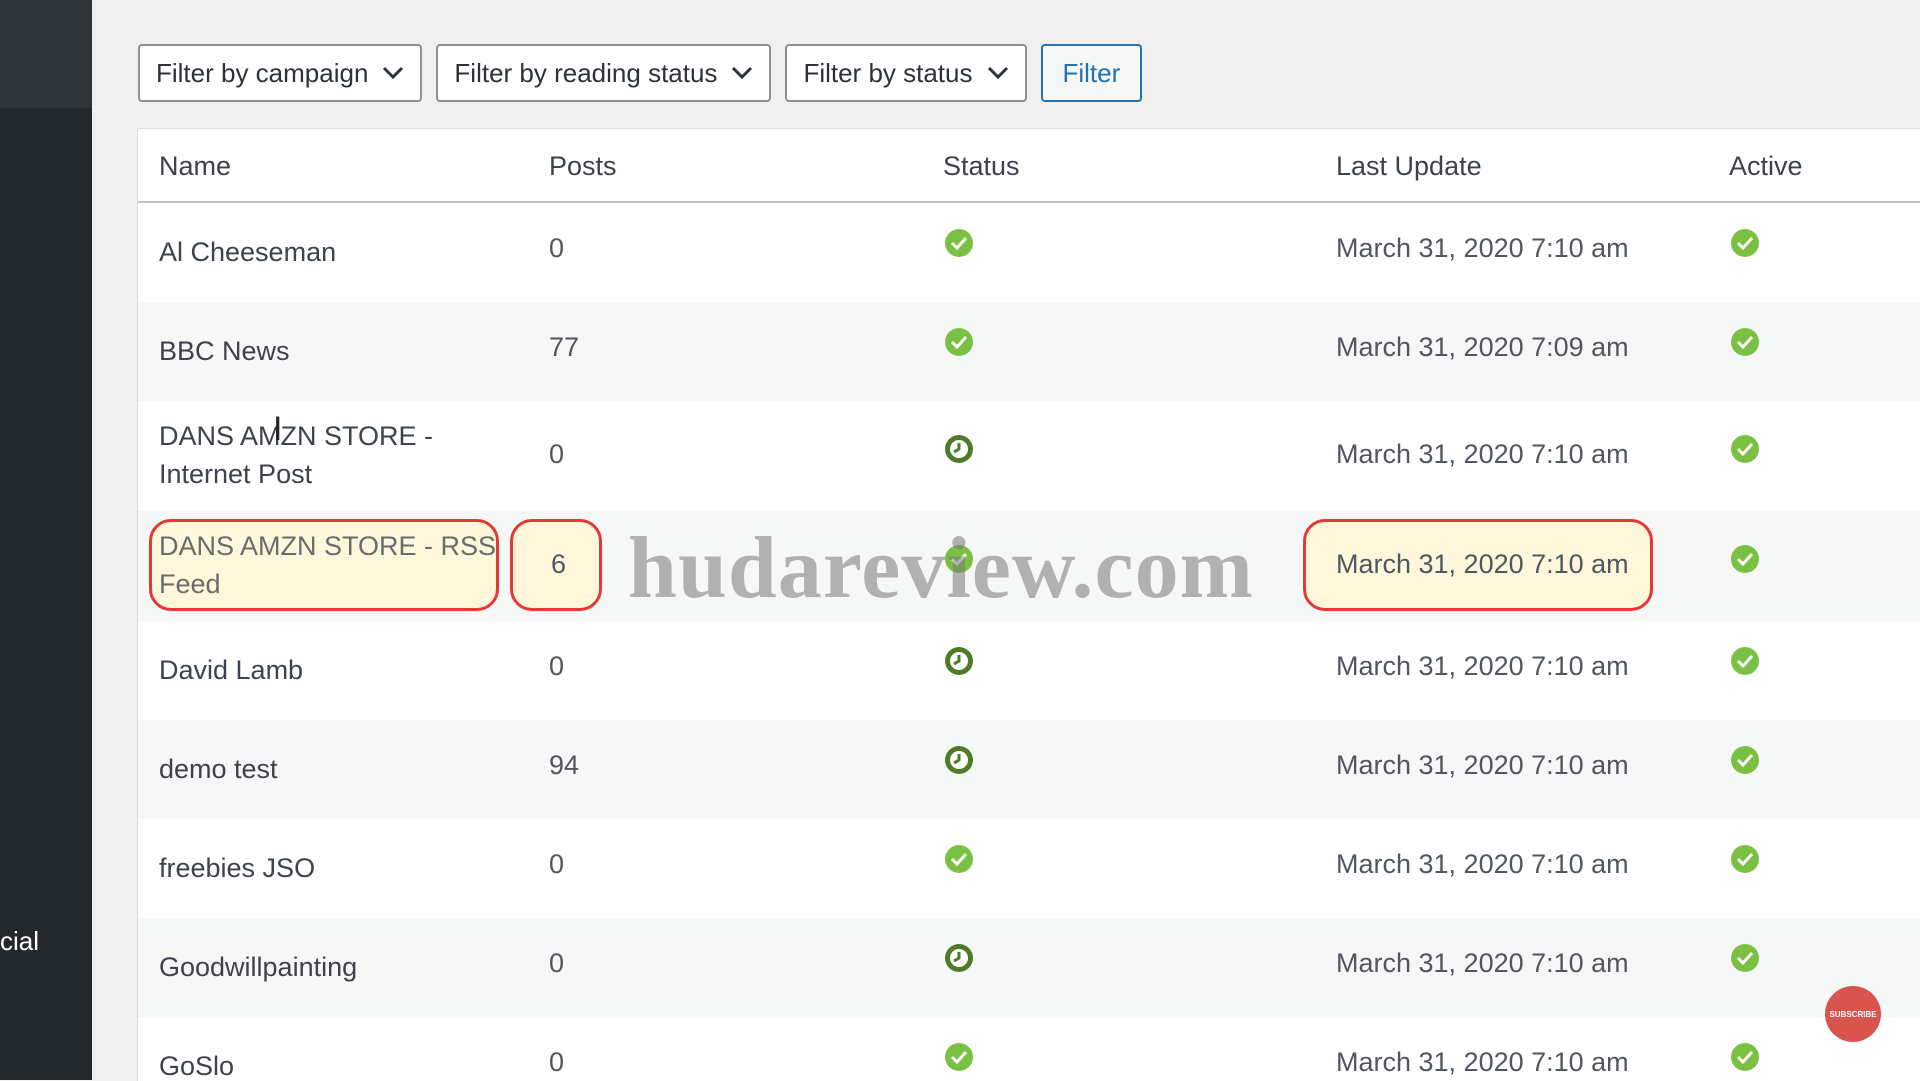 The height and width of the screenshot is (1081, 1920). I want to click on table-row: BBC News 77 March 31, 2020 7:09 am, so click(1029, 351).